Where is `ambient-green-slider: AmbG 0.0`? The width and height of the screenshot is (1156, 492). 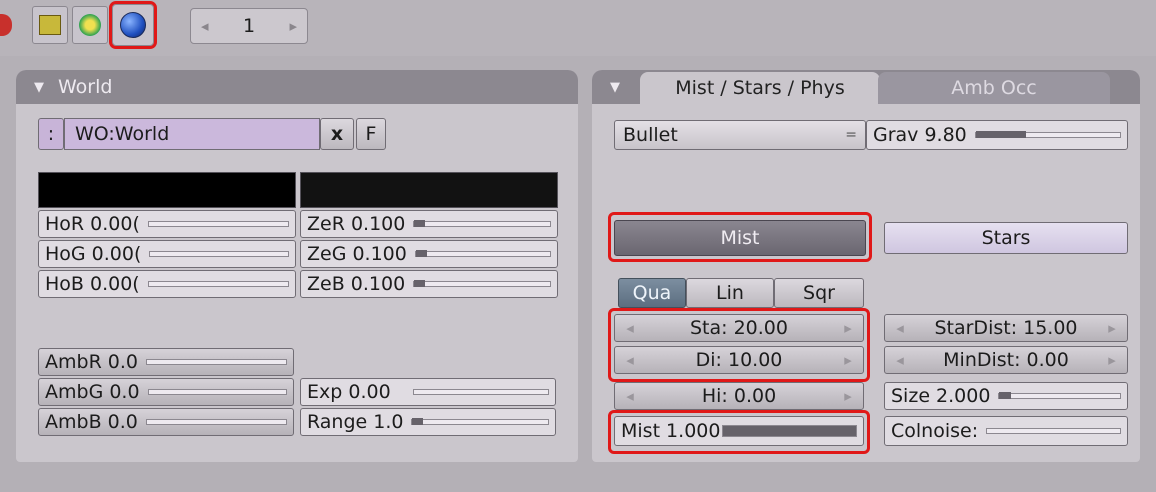 ambient-green-slider: AmbG 0.0 is located at coordinates (166, 392).